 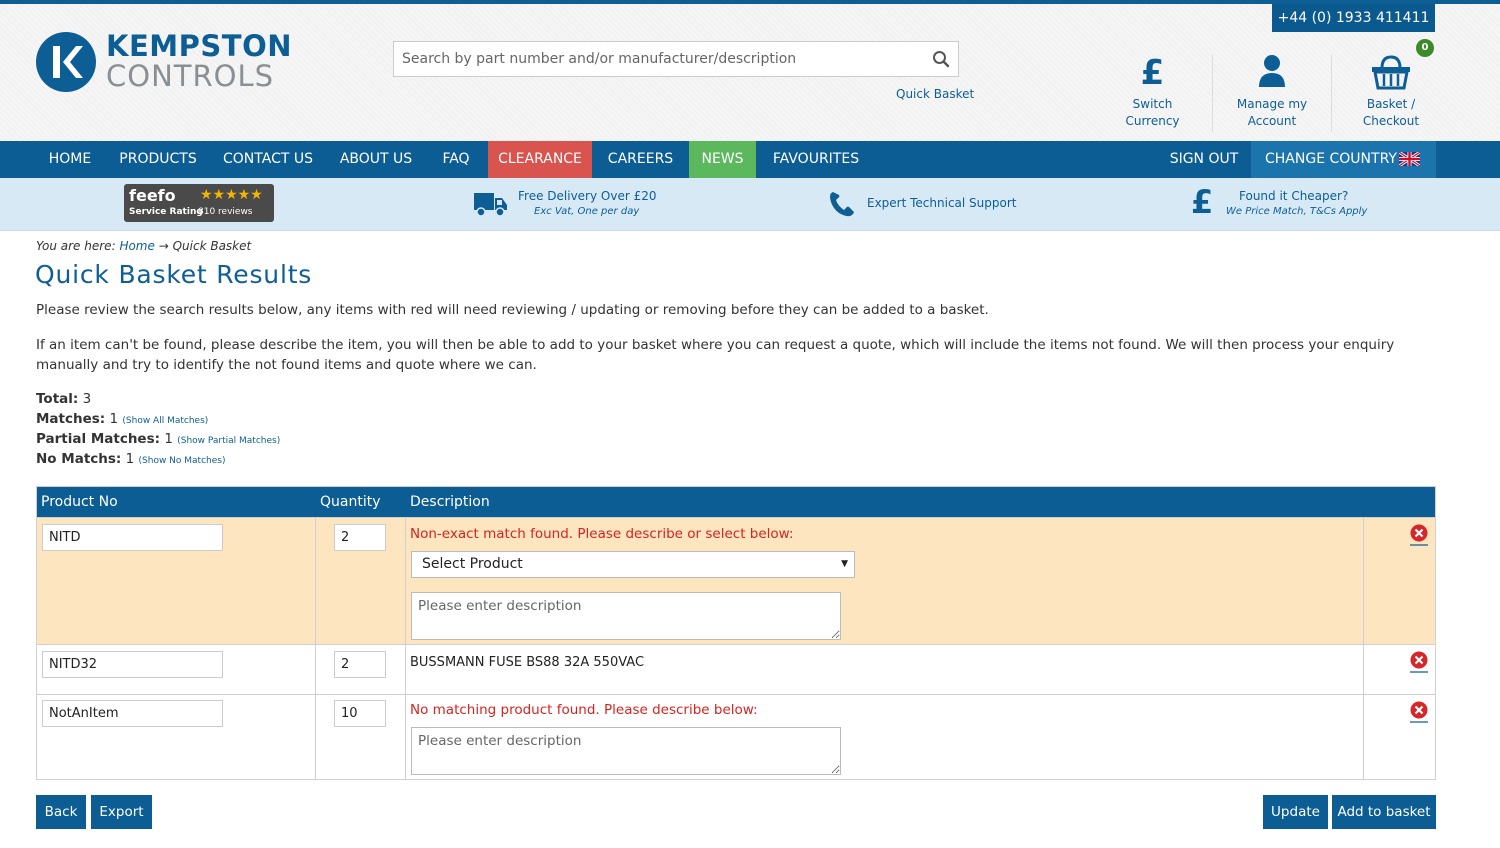 I want to click on price-match-subtitle: We Price Match, T&Cs Apply, so click(x=1297, y=211).